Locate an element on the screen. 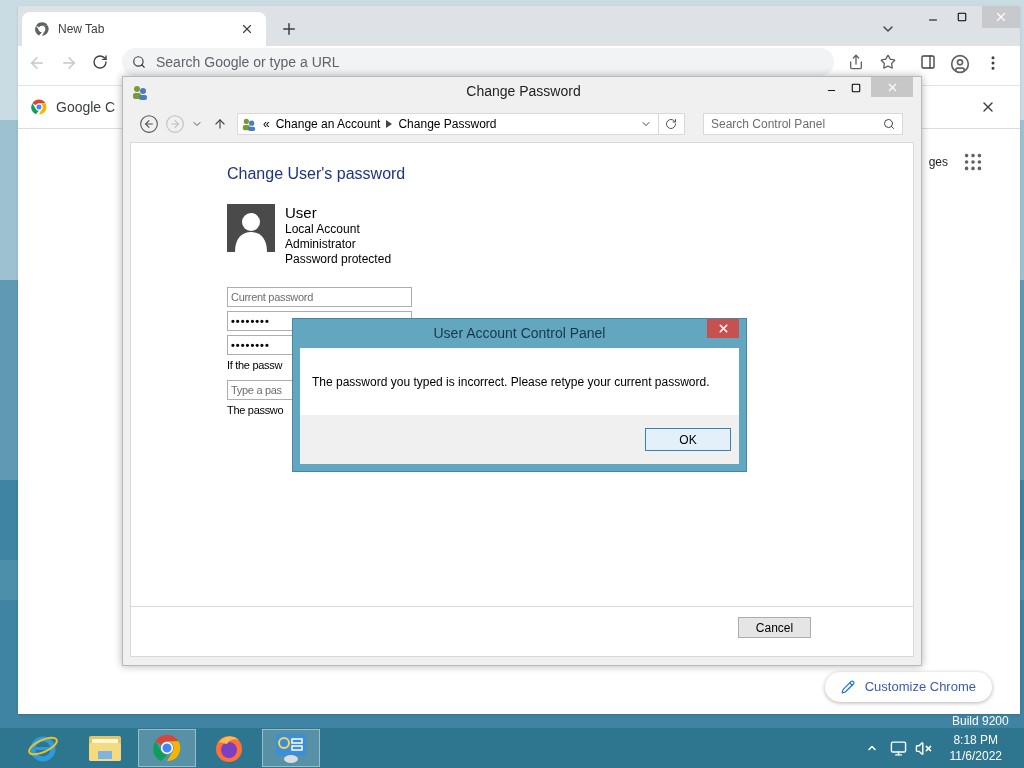  bookmark-link: Google C is located at coordinates (86, 107).